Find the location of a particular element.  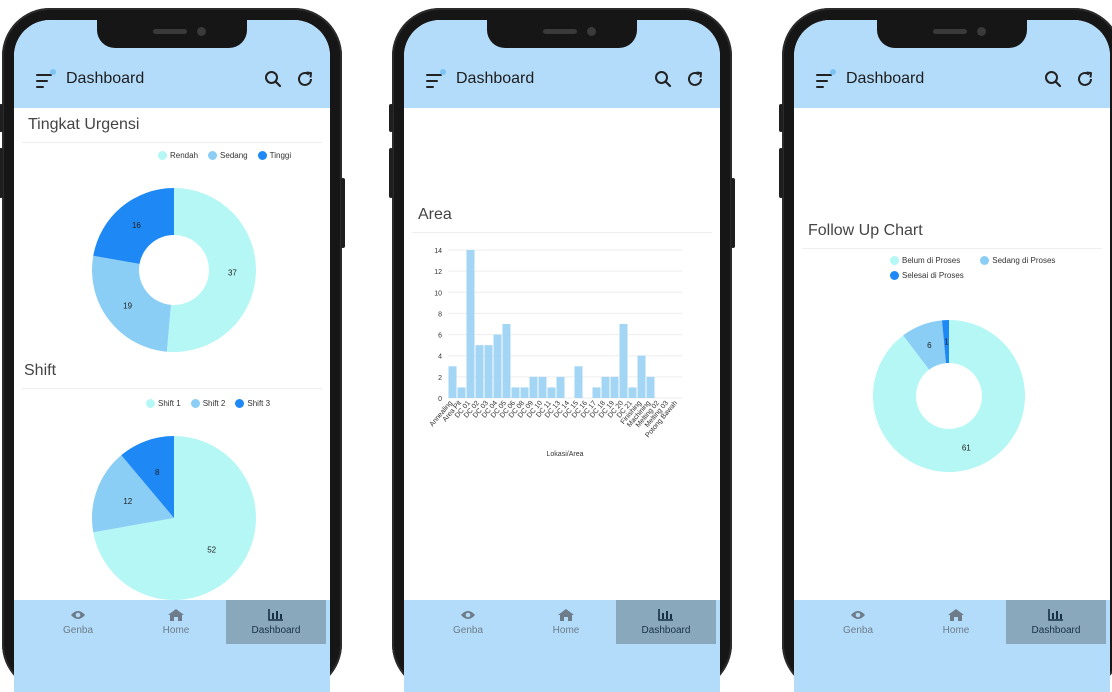

legend-label: Selesai di Proses is located at coordinates (933, 275).